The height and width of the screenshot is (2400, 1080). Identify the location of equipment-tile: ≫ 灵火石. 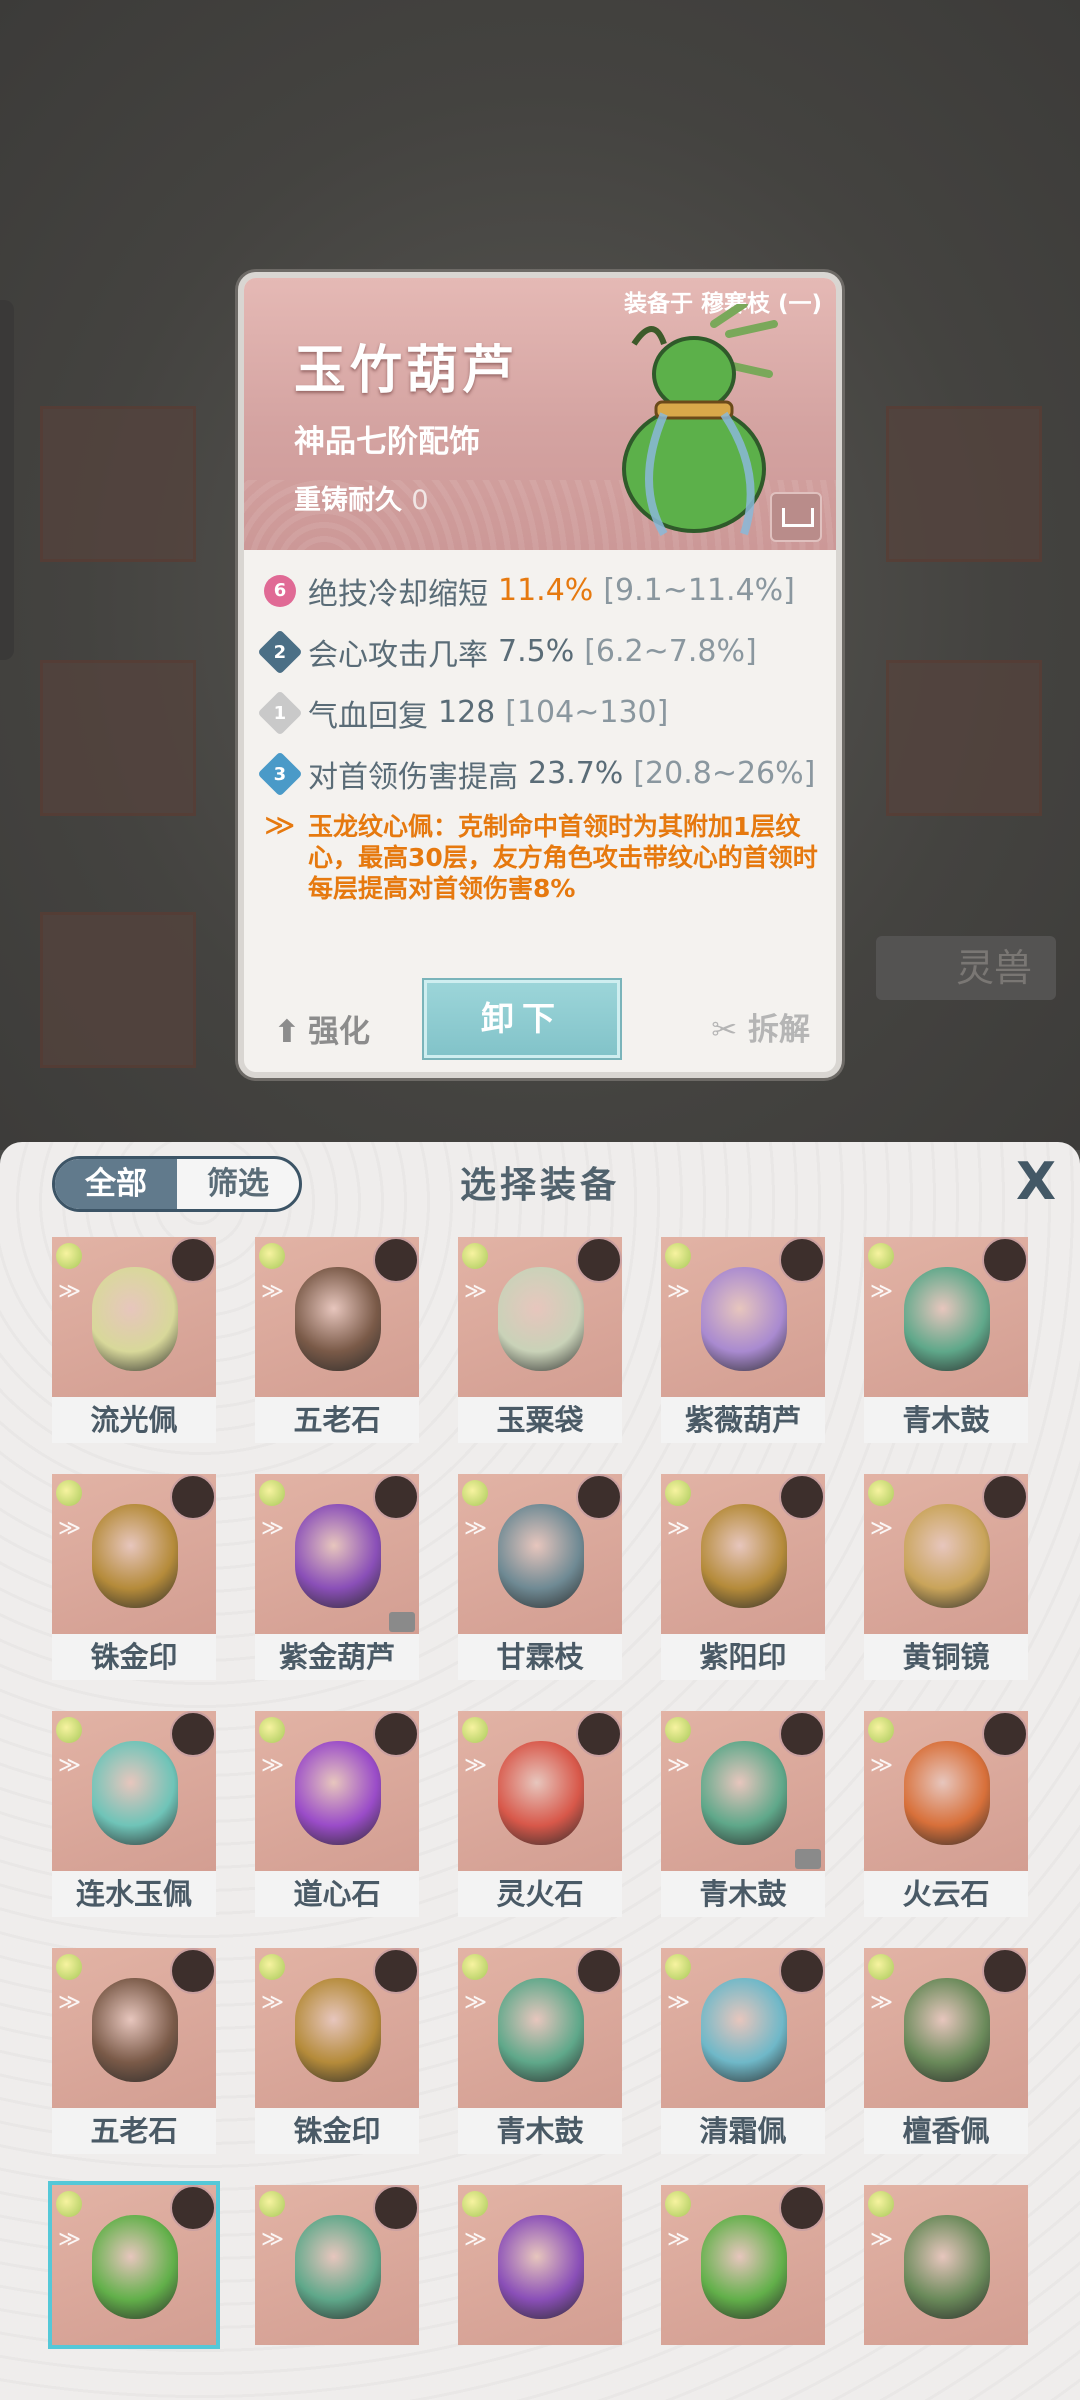
(540, 1815).